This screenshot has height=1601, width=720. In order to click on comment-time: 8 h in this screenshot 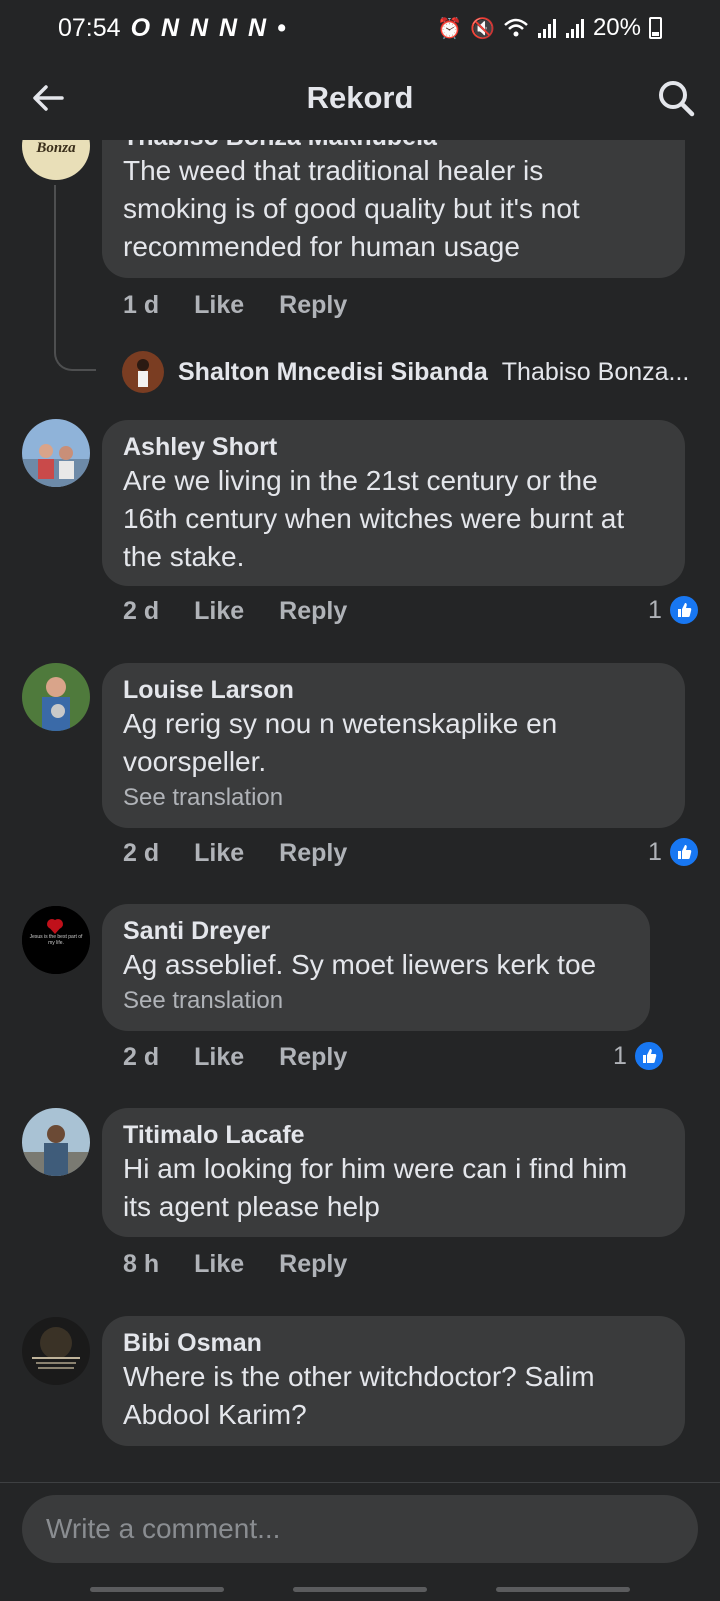, I will do `click(141, 1264)`.